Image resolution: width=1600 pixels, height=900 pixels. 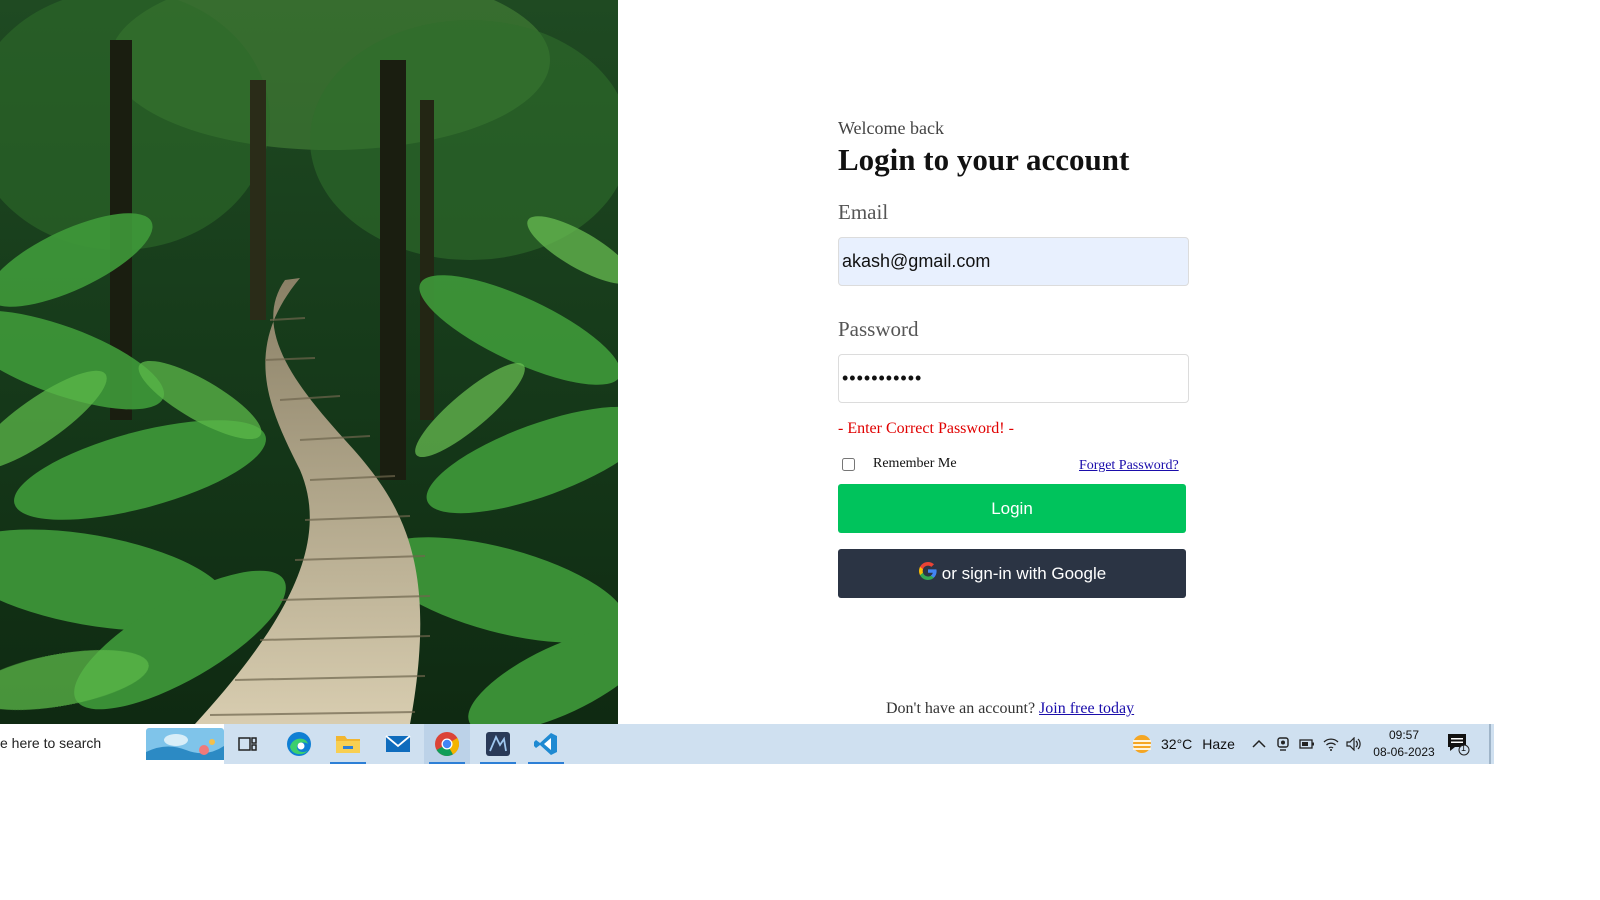 I want to click on signup-prompt: Don't have an account? Join free today, so click(x=1010, y=709).